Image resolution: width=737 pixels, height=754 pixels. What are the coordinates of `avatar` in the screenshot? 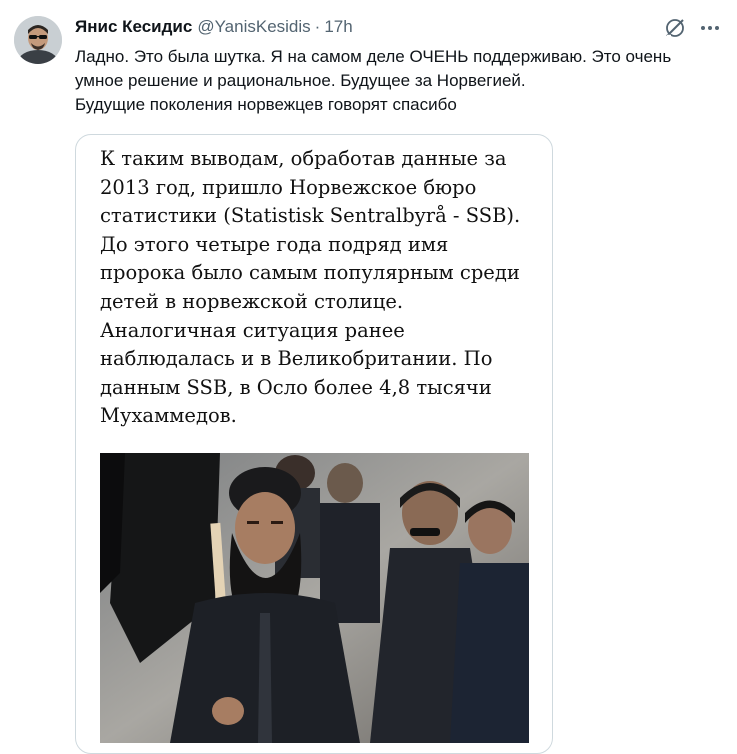 It's located at (38, 40).